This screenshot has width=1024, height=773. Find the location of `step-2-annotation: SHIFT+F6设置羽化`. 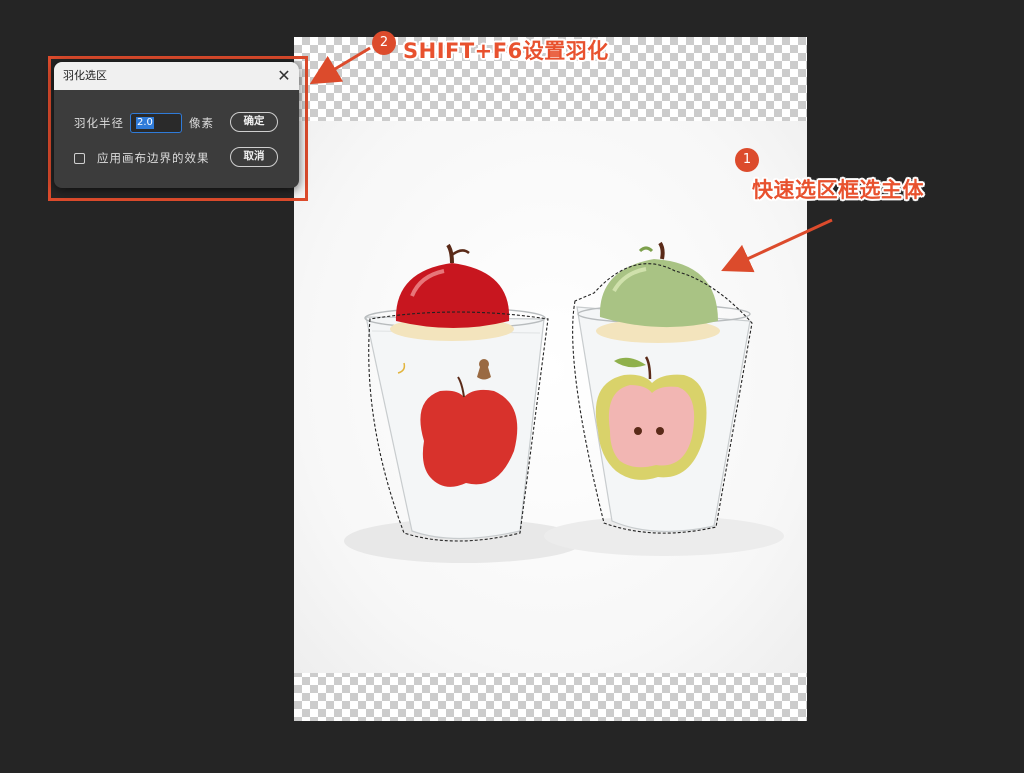

step-2-annotation: SHIFT+F6设置羽化 is located at coordinates (506, 51).